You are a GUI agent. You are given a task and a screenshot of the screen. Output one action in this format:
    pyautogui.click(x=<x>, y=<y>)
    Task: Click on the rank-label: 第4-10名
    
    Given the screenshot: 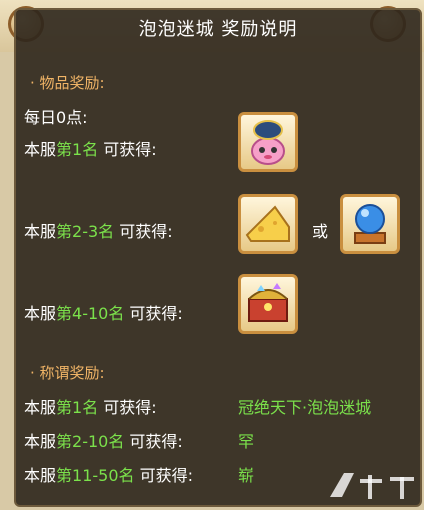 What is the action you would take?
    pyautogui.click(x=90, y=313)
    